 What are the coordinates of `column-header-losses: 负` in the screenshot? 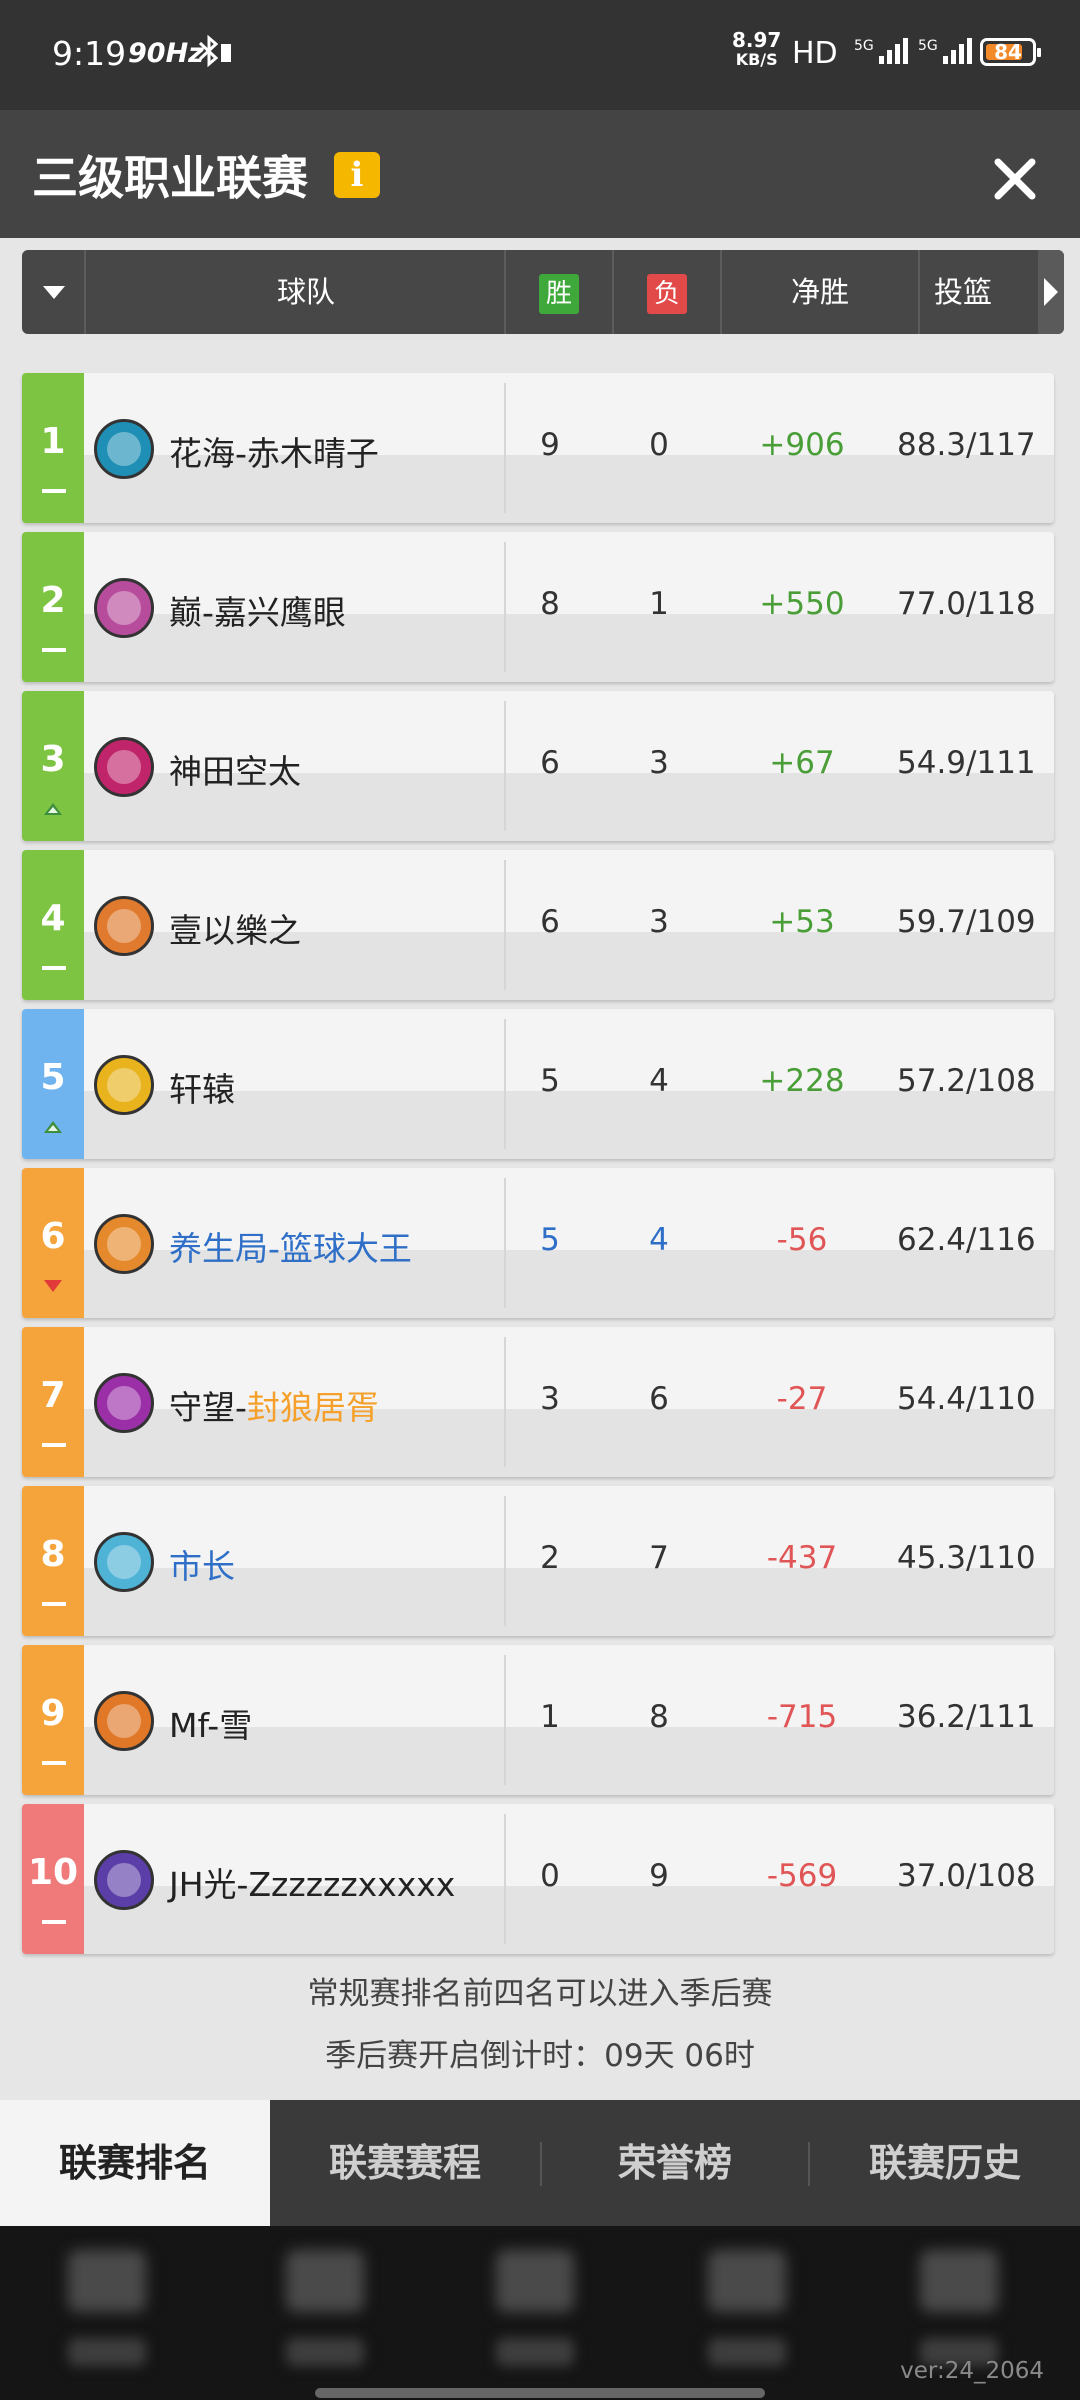 It's located at (667, 292).